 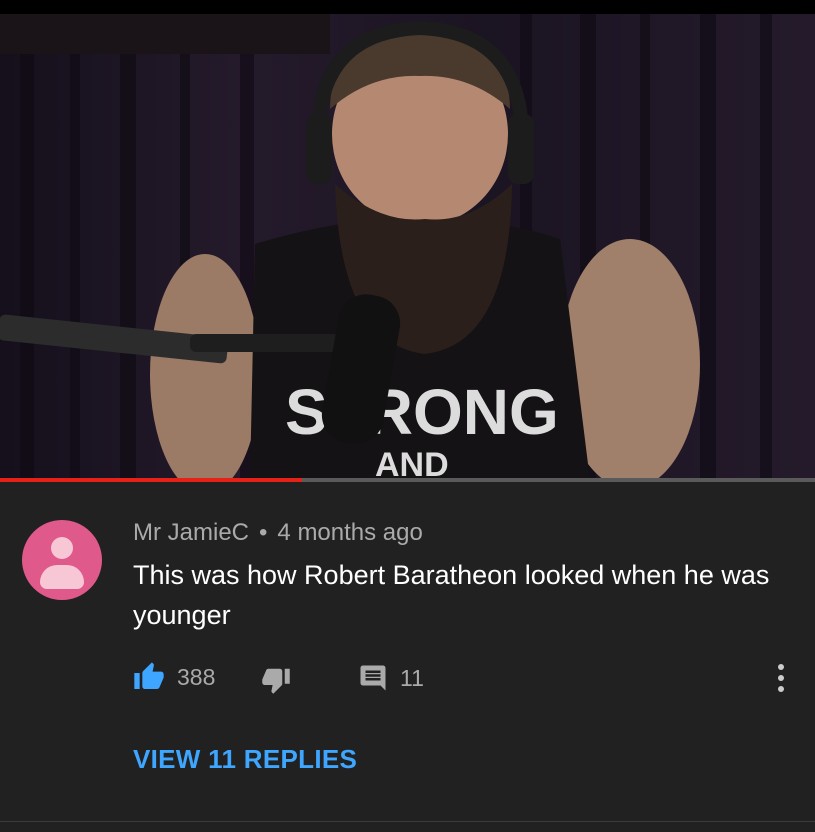 I want to click on comment-author: Mr JamieC, so click(x=191, y=532).